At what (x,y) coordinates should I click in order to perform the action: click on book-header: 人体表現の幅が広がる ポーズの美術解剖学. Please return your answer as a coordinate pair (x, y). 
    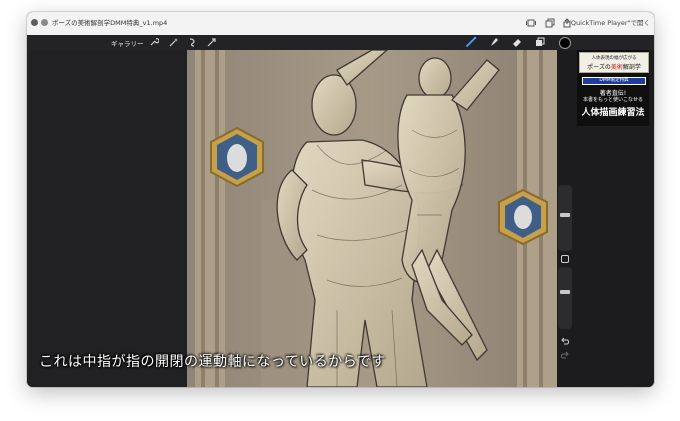
    Looking at the image, I should click on (614, 62).